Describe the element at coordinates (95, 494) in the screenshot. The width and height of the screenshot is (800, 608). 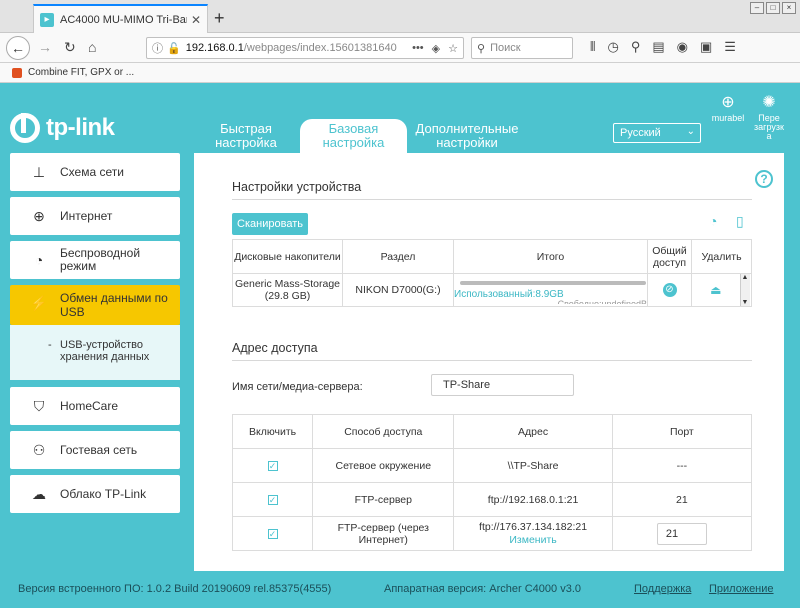
I see `sidebar-item-tplink-cloud: ☁ Облако TP-Link` at that location.